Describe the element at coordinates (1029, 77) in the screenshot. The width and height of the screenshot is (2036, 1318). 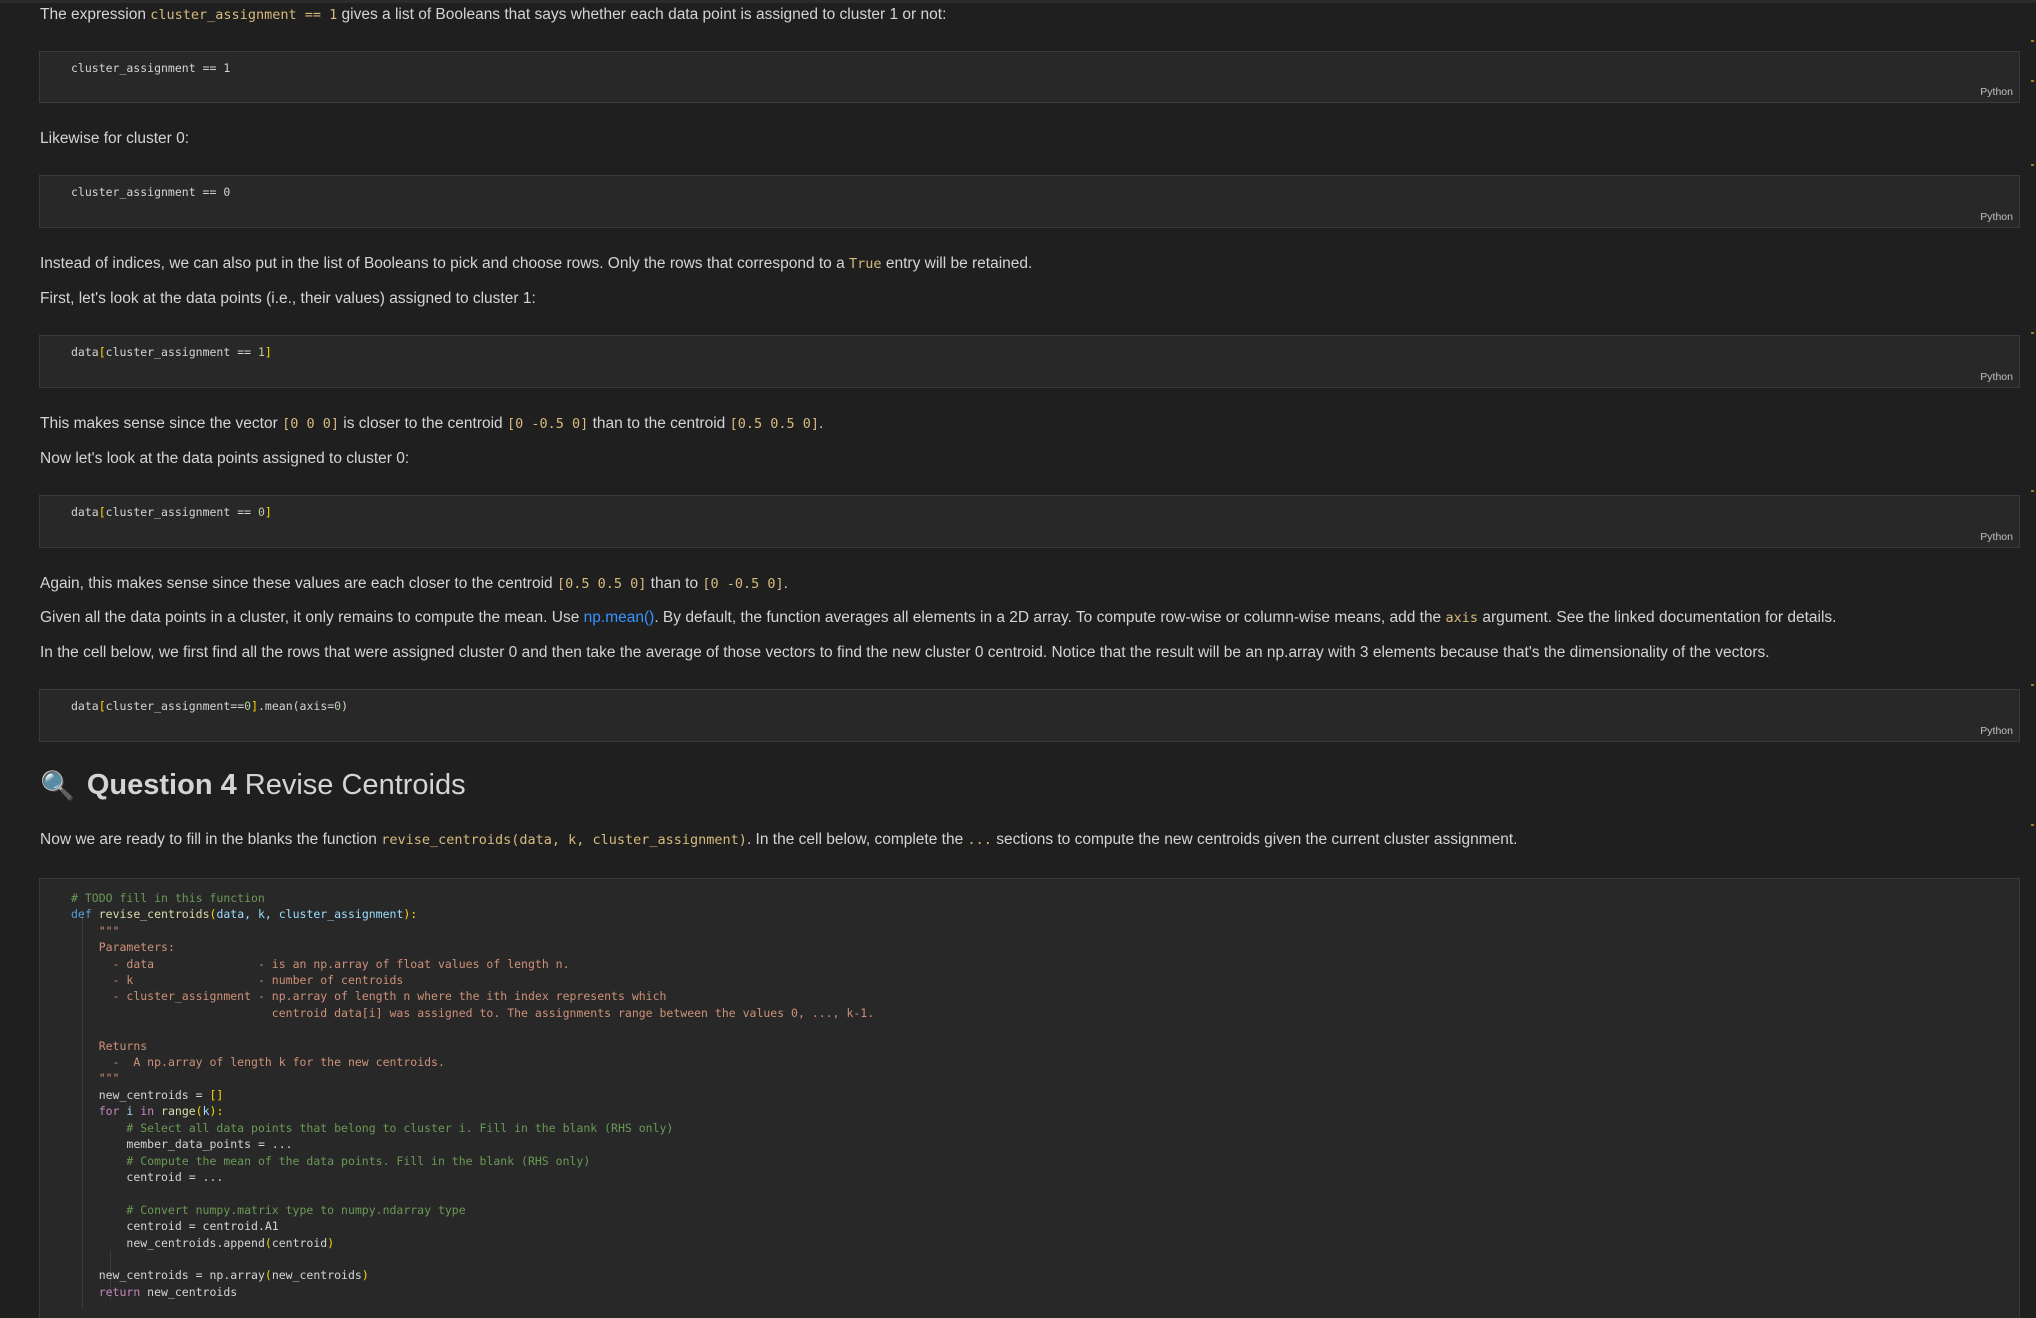
I see `code-cell: cluster_assignment == 1 Python` at that location.